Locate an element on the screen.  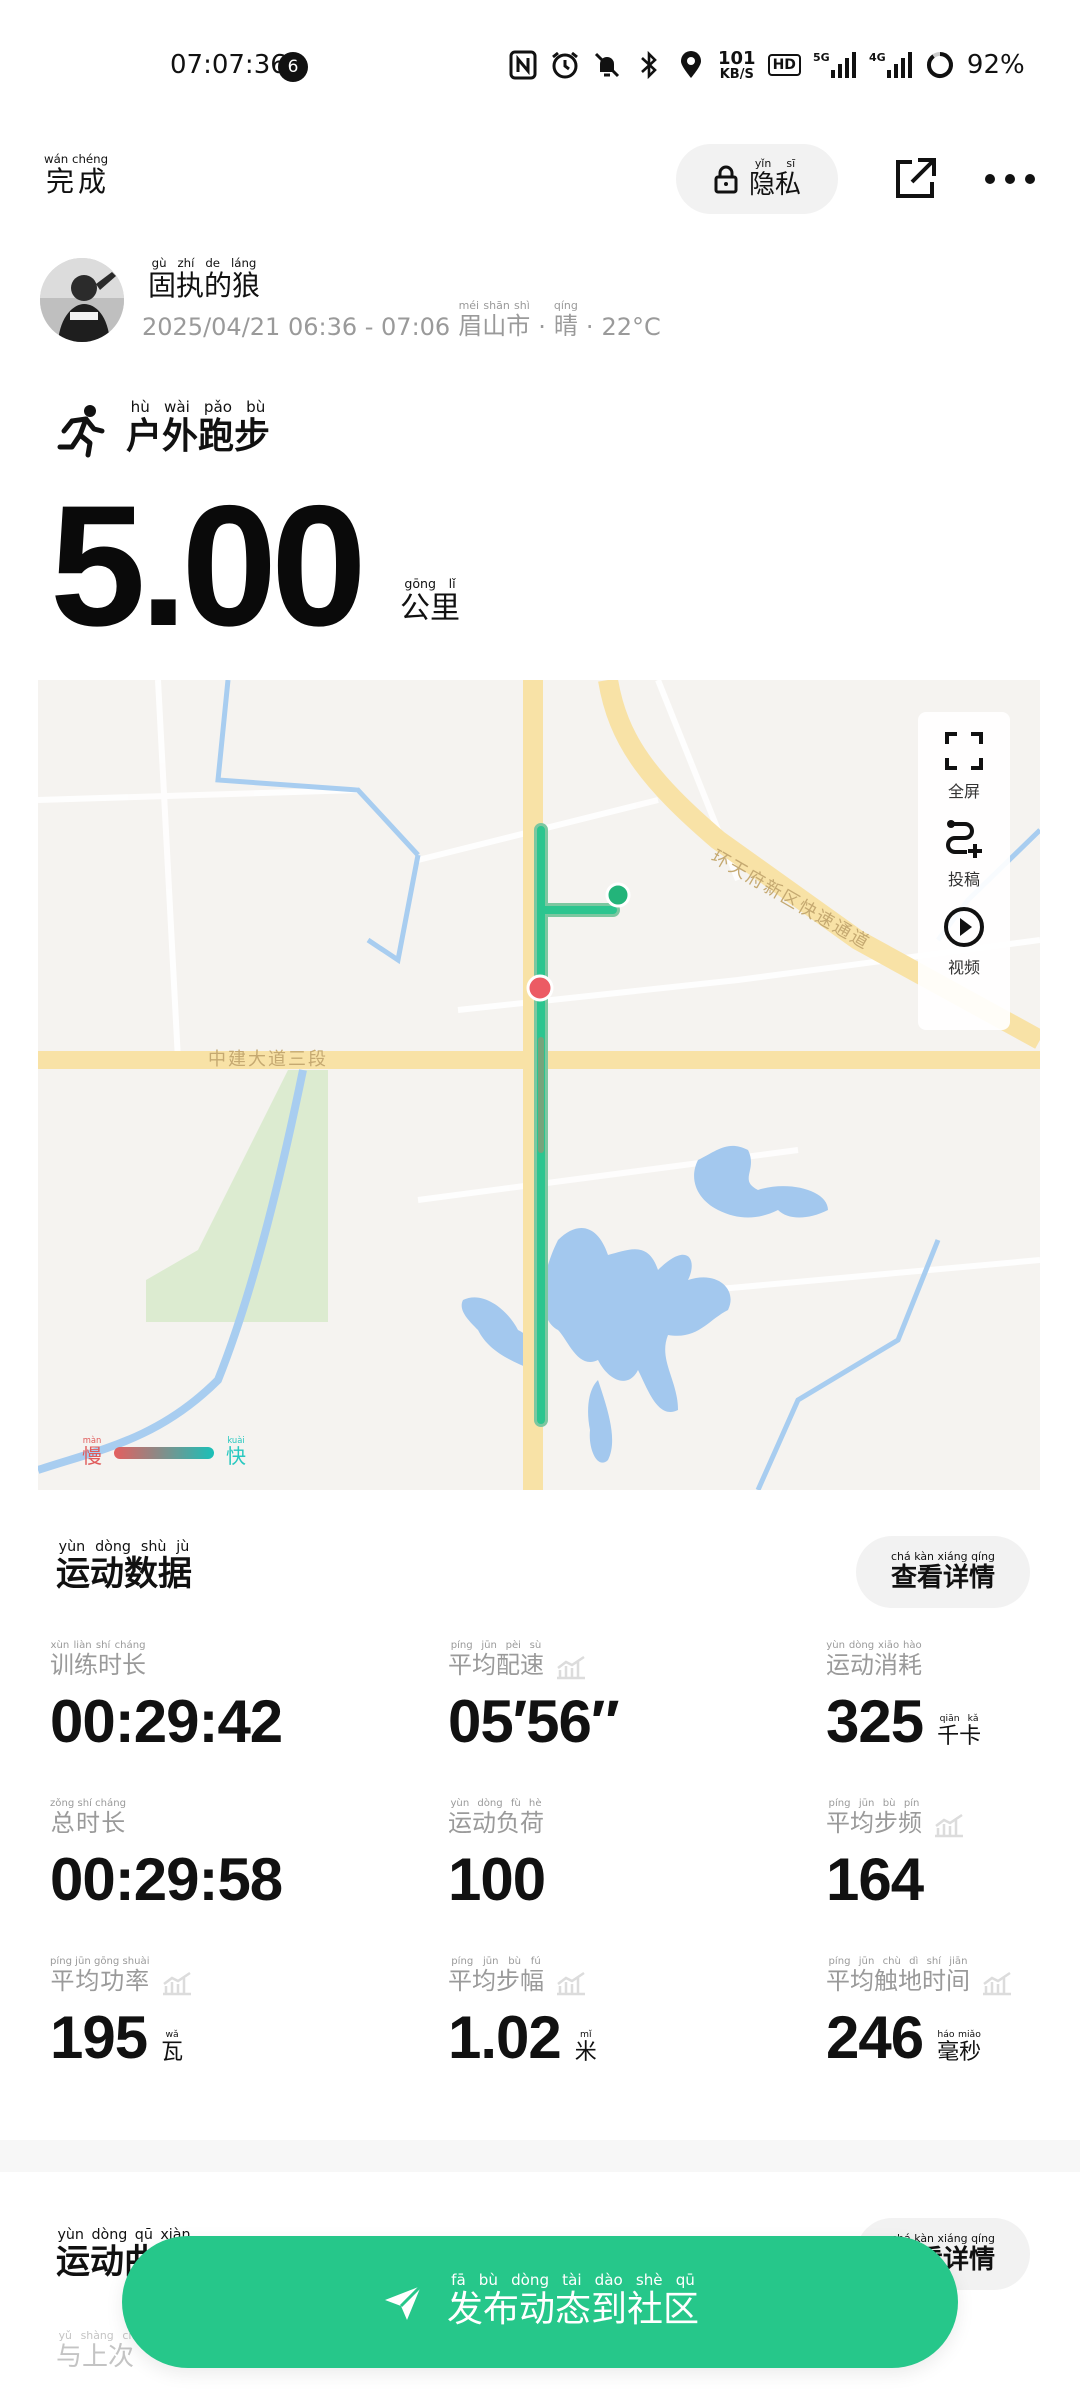
bluetooth-icon is located at coordinates (649, 65).